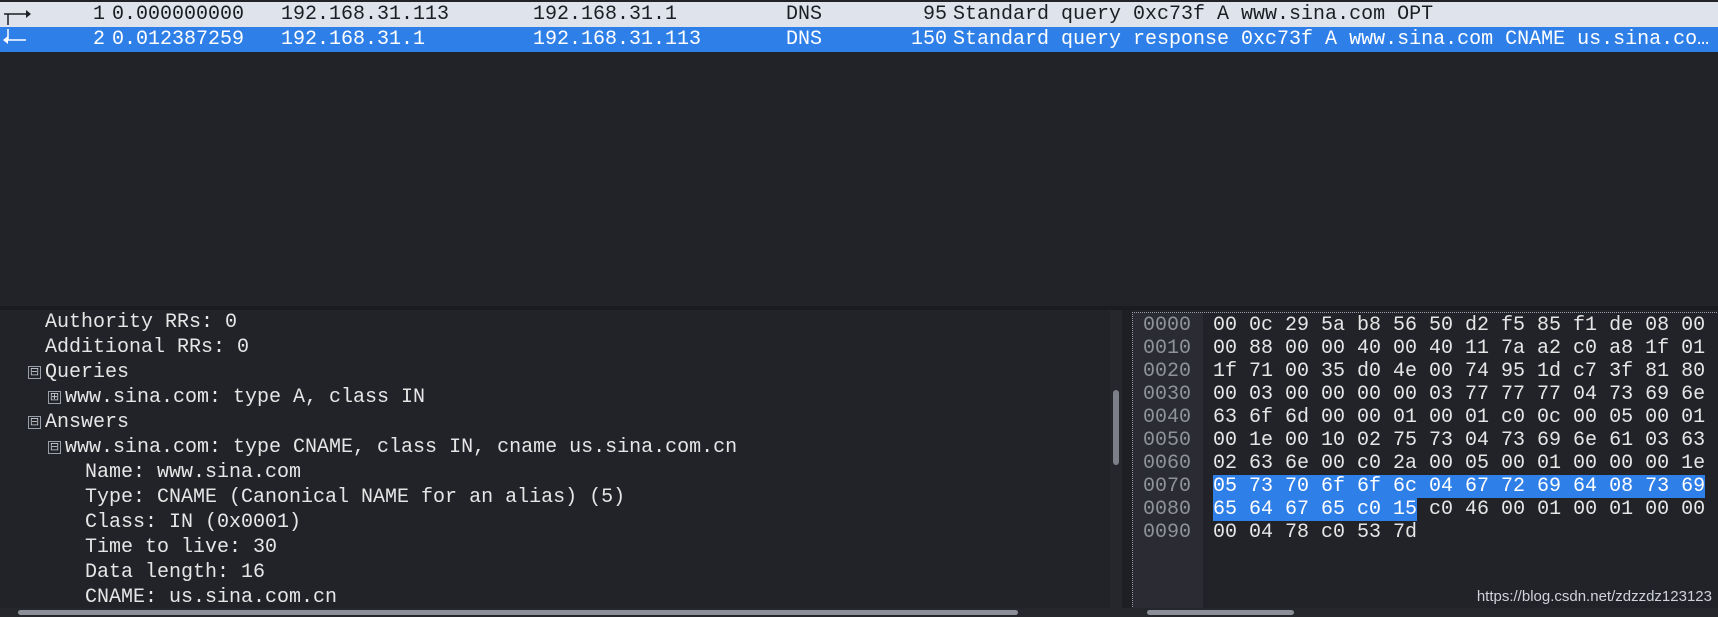  What do you see at coordinates (54, 397) in the screenshot?
I see `expand-toggle-icon: ⊞` at bounding box center [54, 397].